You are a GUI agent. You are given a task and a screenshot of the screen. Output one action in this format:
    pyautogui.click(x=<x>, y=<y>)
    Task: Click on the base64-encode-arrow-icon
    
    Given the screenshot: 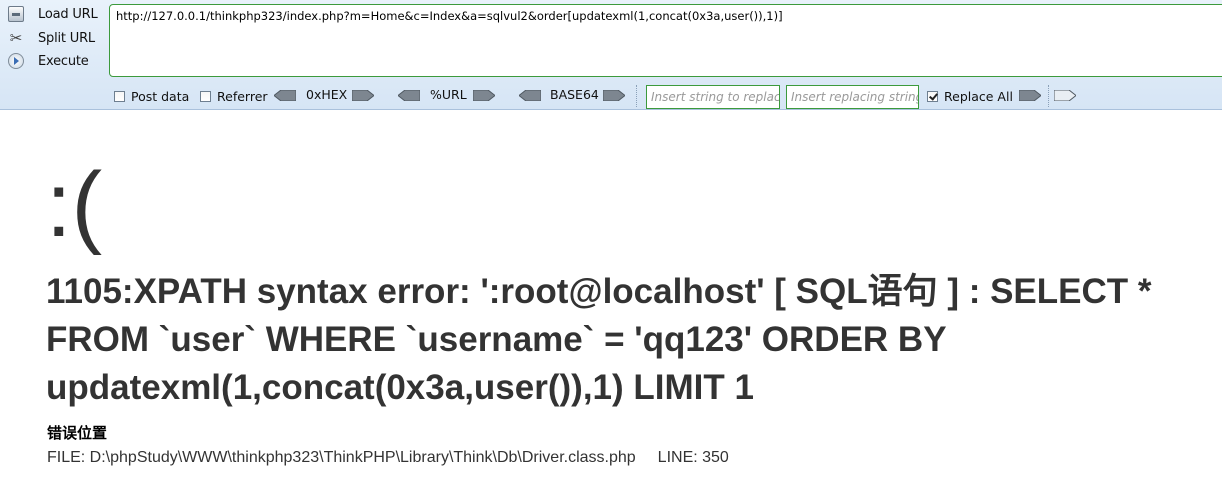 What is the action you would take?
    pyautogui.click(x=614, y=95)
    